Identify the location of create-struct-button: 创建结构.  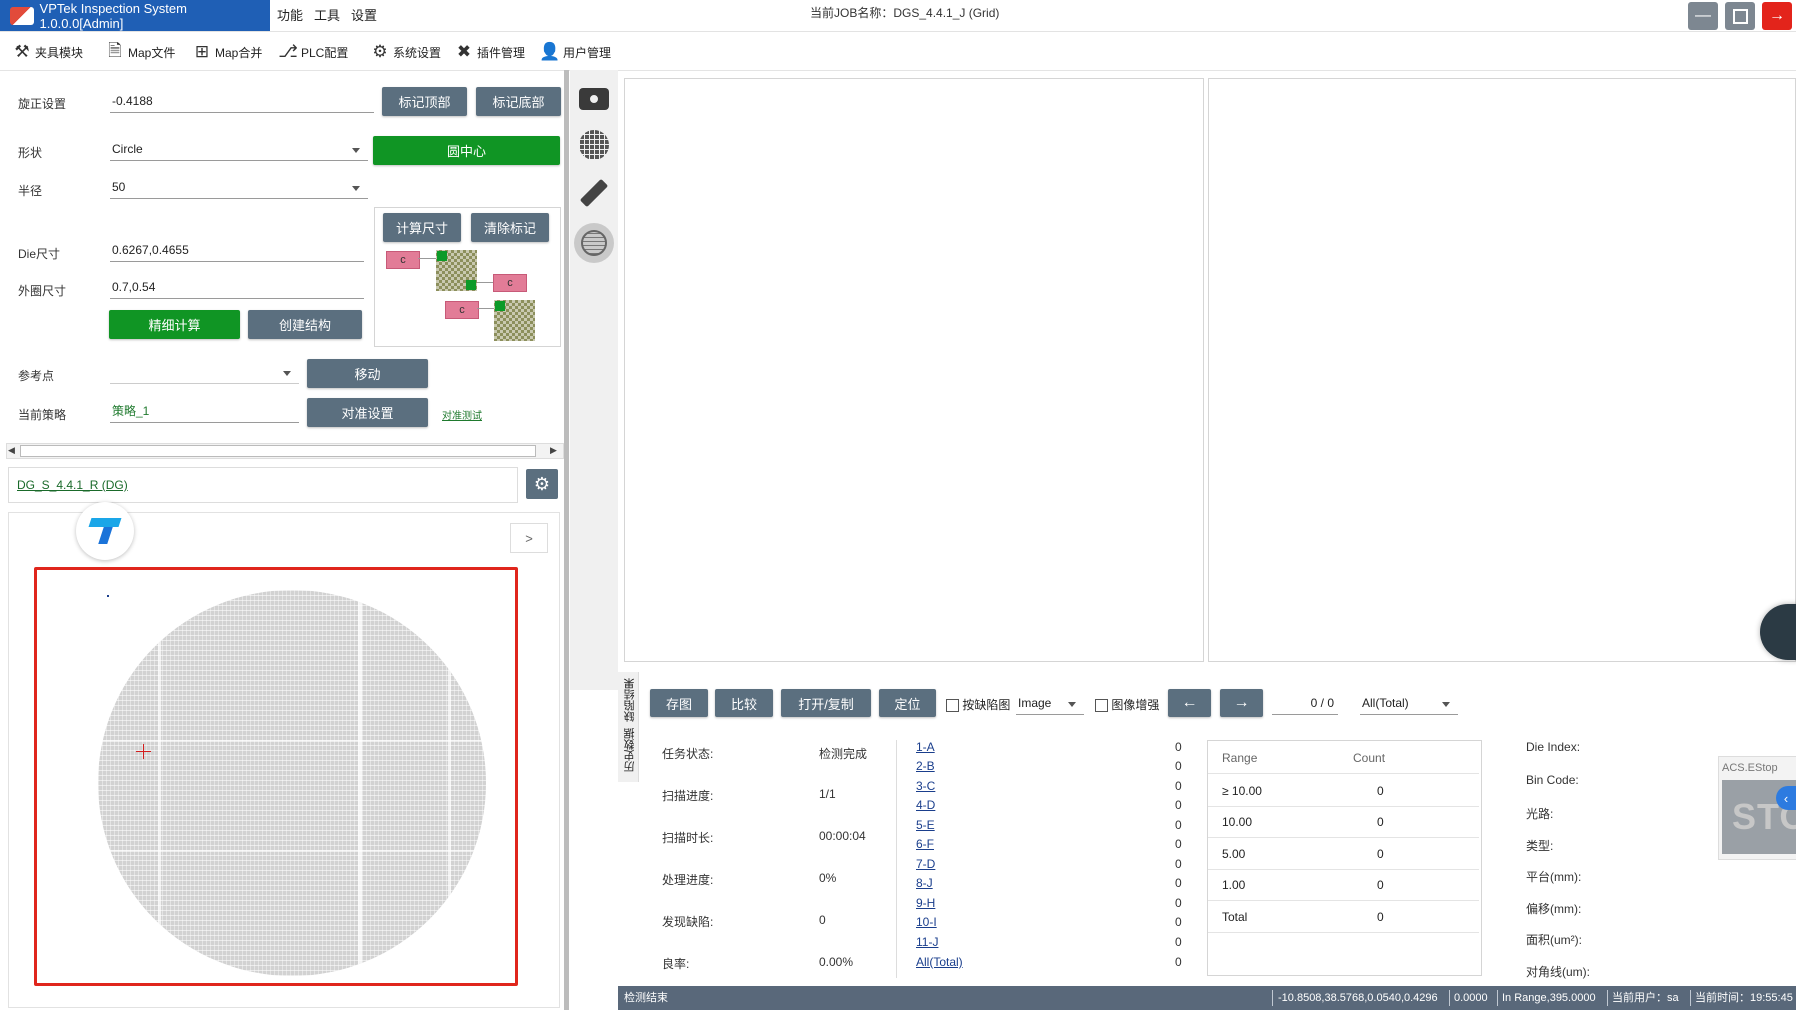
(305, 324).